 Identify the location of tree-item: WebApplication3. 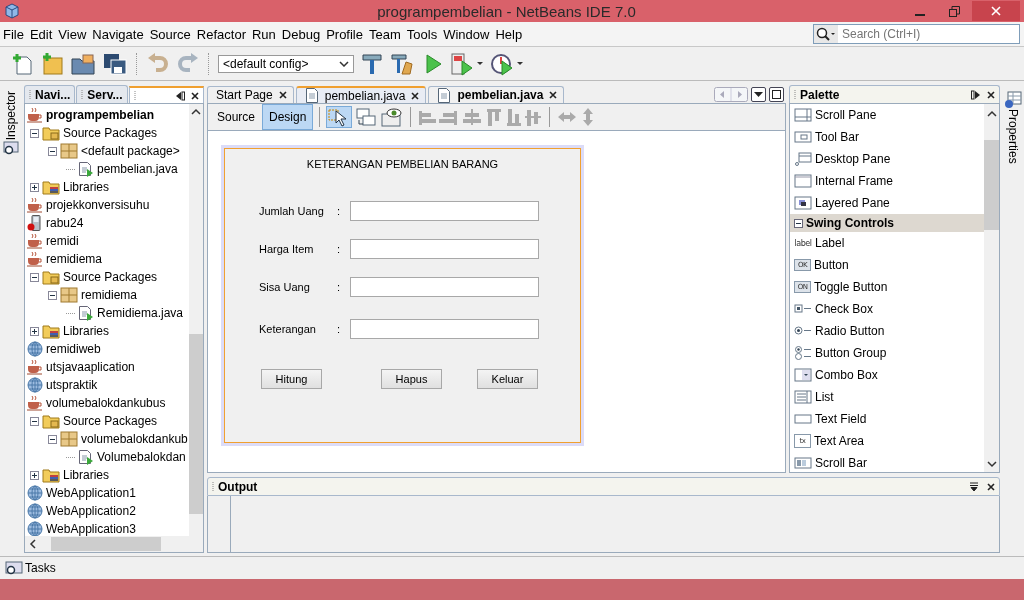
(91, 529).